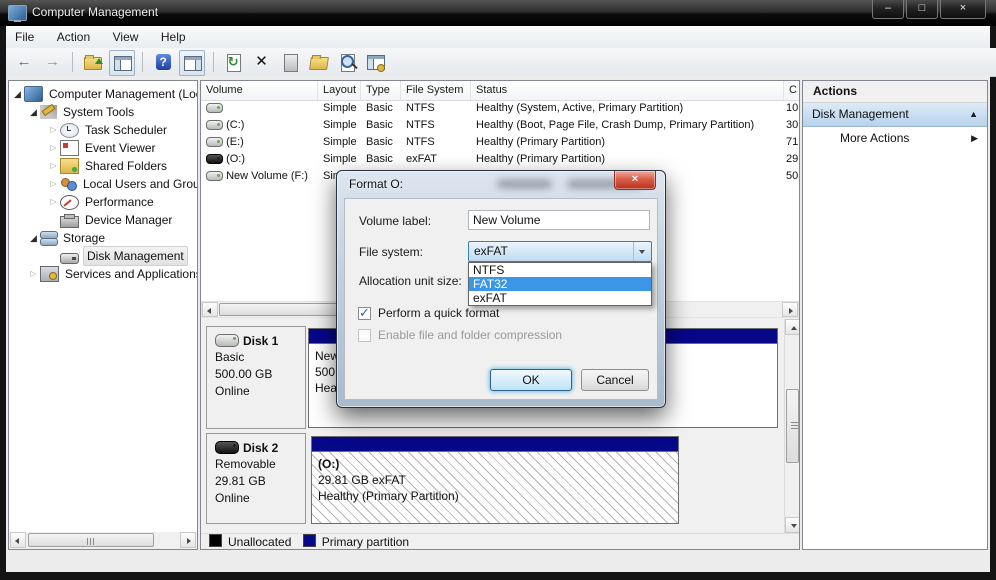 This screenshot has height=580, width=996. Describe the element at coordinates (290, 62) in the screenshot. I see `properties-button` at that location.